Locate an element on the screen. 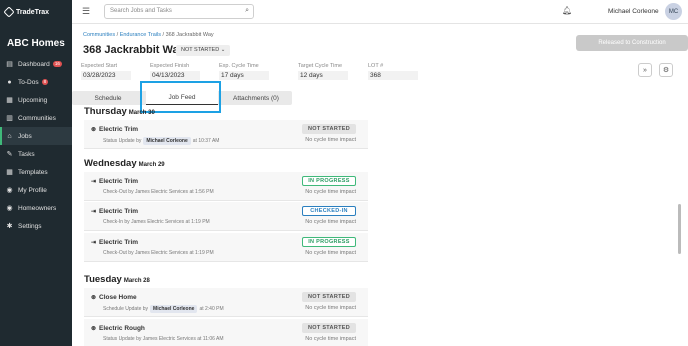  home-icon: ⌂ is located at coordinates (9, 136).